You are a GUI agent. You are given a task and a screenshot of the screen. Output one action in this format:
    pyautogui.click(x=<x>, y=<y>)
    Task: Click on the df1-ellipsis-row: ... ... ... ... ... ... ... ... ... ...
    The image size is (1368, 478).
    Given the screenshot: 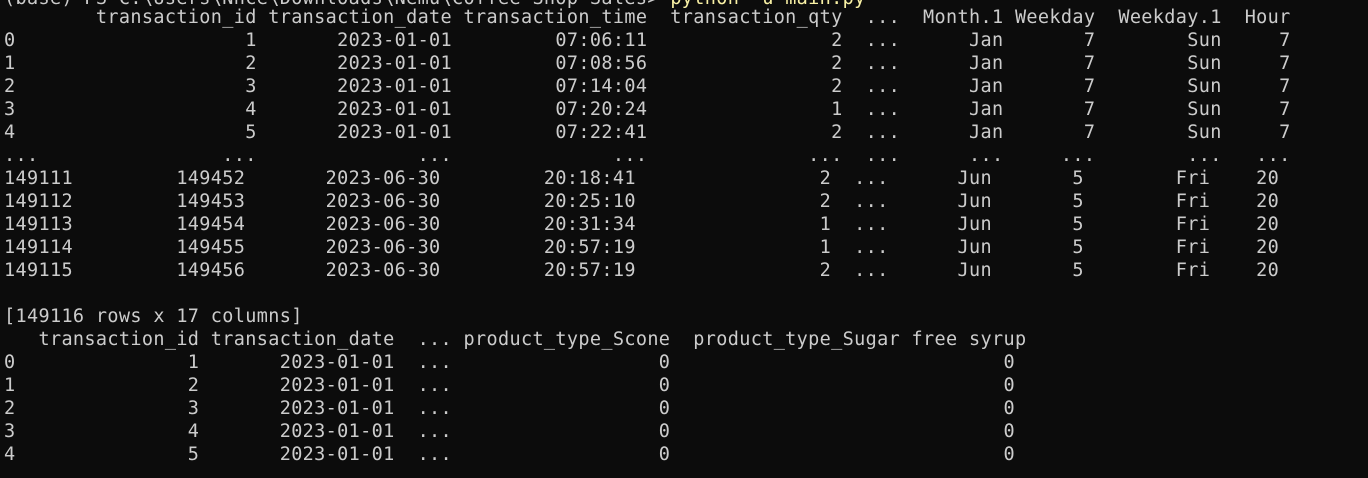 What is the action you would take?
    pyautogui.click(x=647, y=155)
    